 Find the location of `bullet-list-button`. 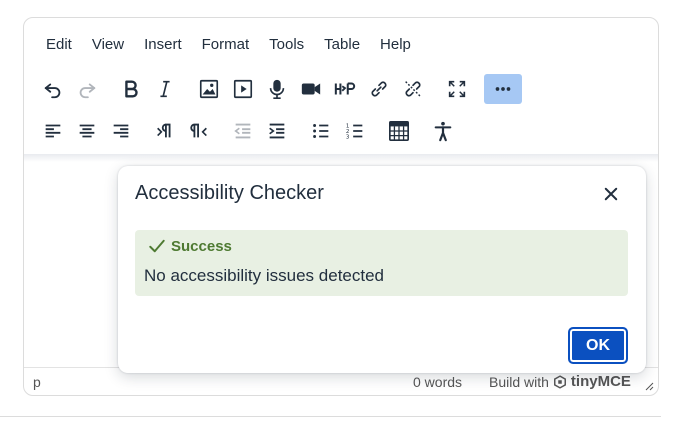

bullet-list-button is located at coordinates (321, 131).